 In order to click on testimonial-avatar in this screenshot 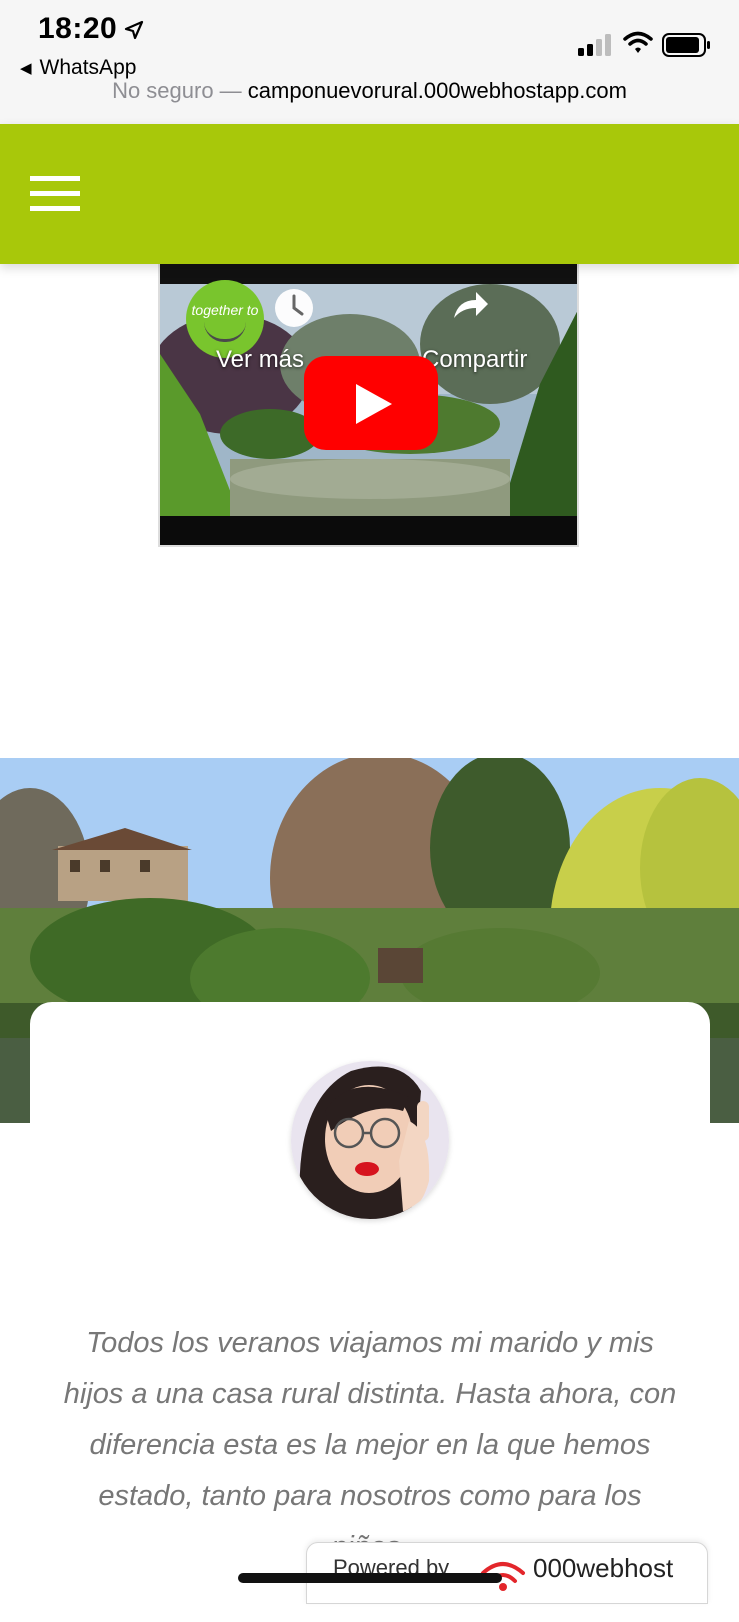, I will do `click(370, 1140)`.